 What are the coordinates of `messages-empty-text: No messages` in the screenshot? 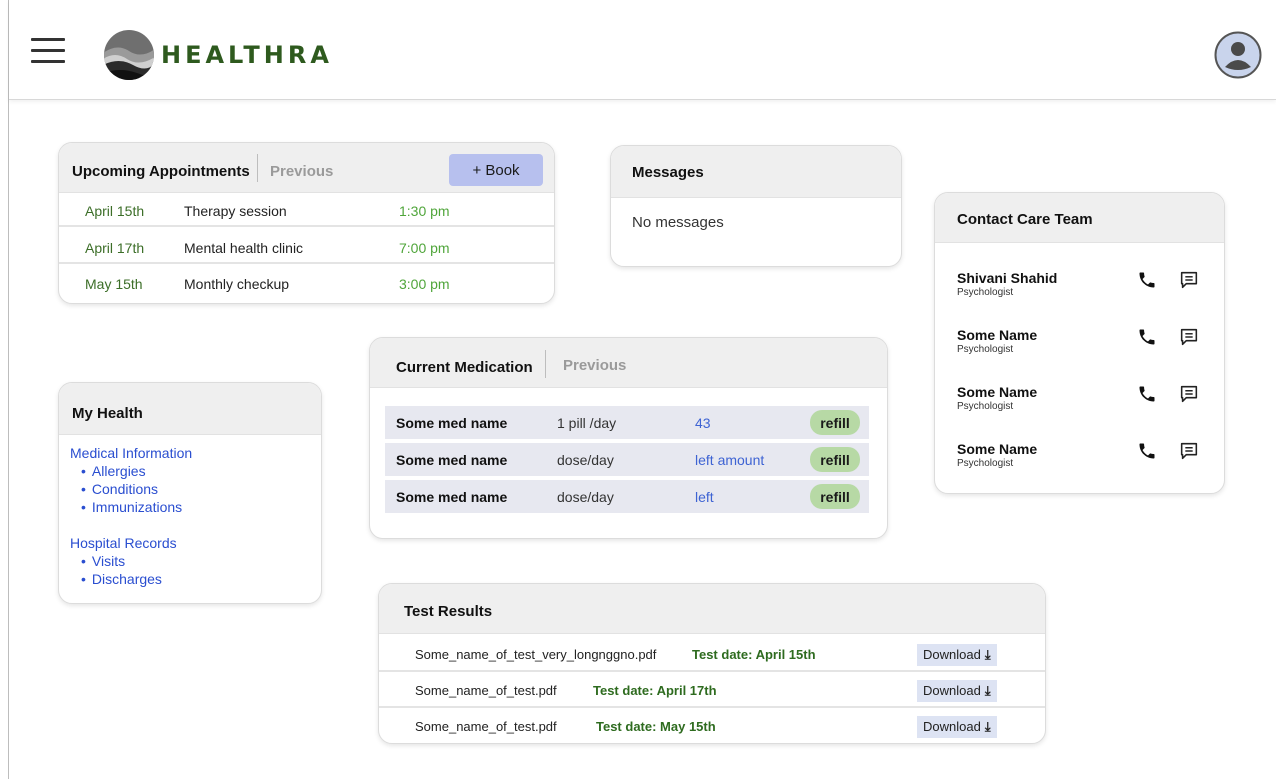 It's located at (678, 222).